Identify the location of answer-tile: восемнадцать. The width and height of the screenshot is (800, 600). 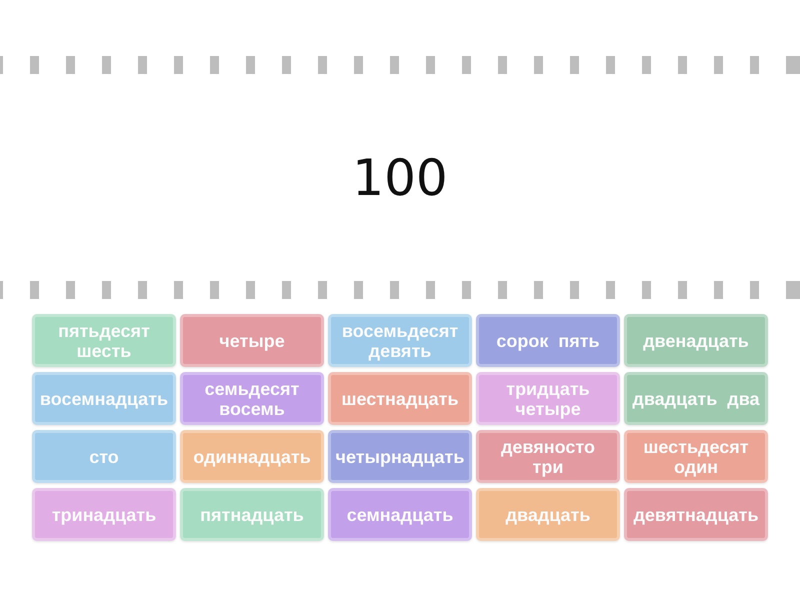
(104, 398).